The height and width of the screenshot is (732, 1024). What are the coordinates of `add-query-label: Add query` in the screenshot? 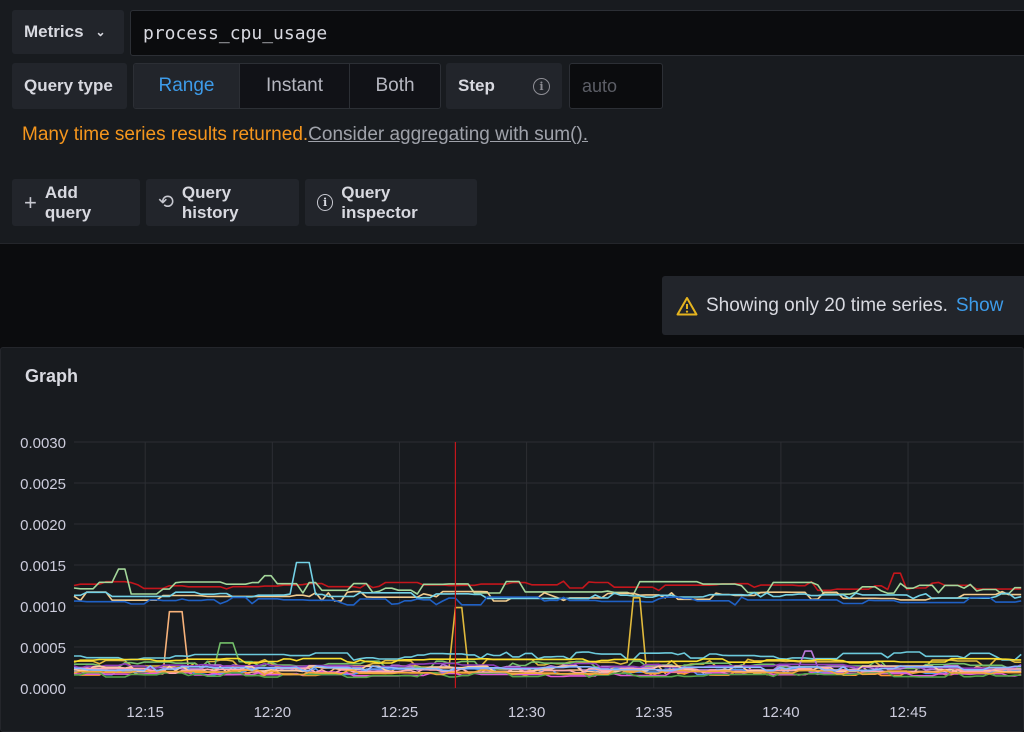 It's located at (68, 202).